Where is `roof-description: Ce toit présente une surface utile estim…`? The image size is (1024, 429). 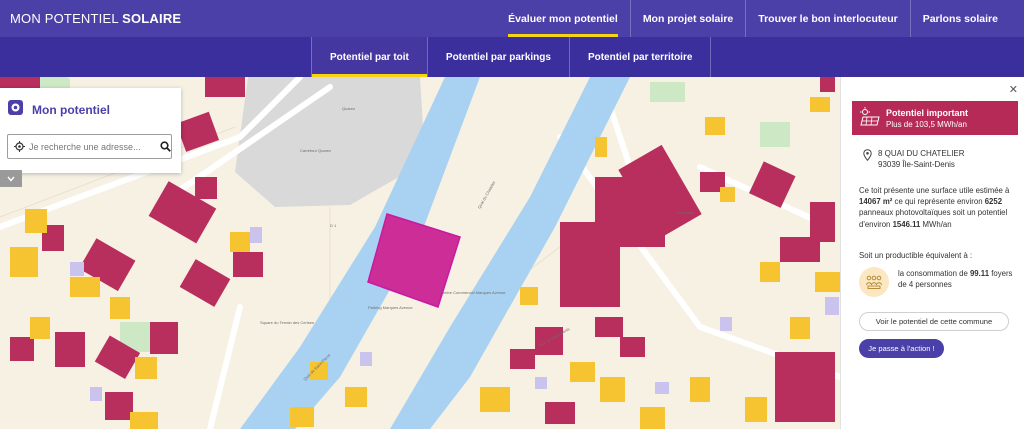
roof-description: Ce toit présente une surface utile estim… is located at coordinates (938, 207).